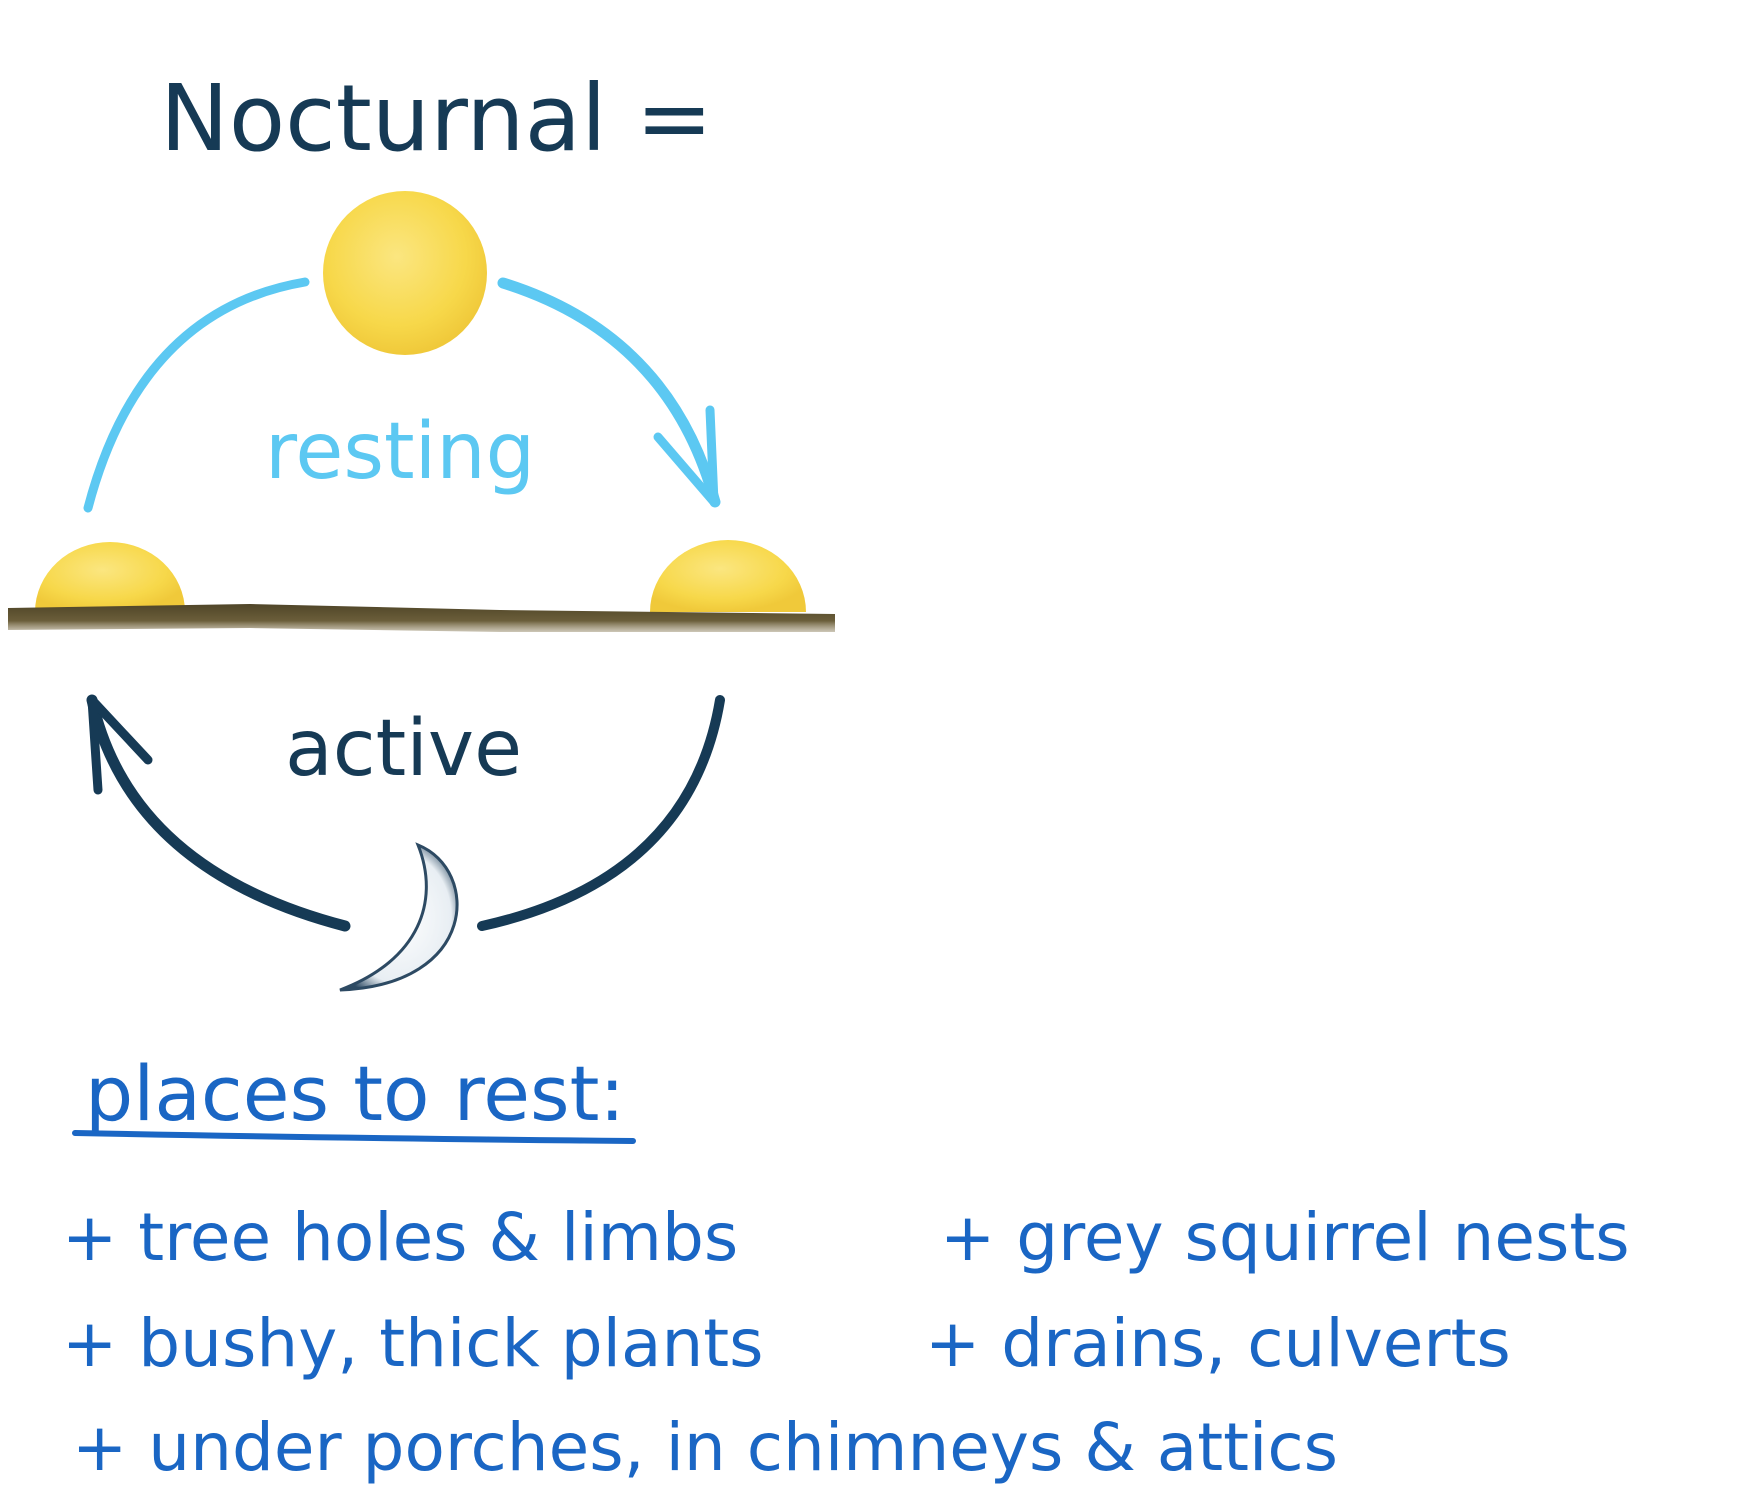  I want to click on rising-sun-icon, so click(728, 576).